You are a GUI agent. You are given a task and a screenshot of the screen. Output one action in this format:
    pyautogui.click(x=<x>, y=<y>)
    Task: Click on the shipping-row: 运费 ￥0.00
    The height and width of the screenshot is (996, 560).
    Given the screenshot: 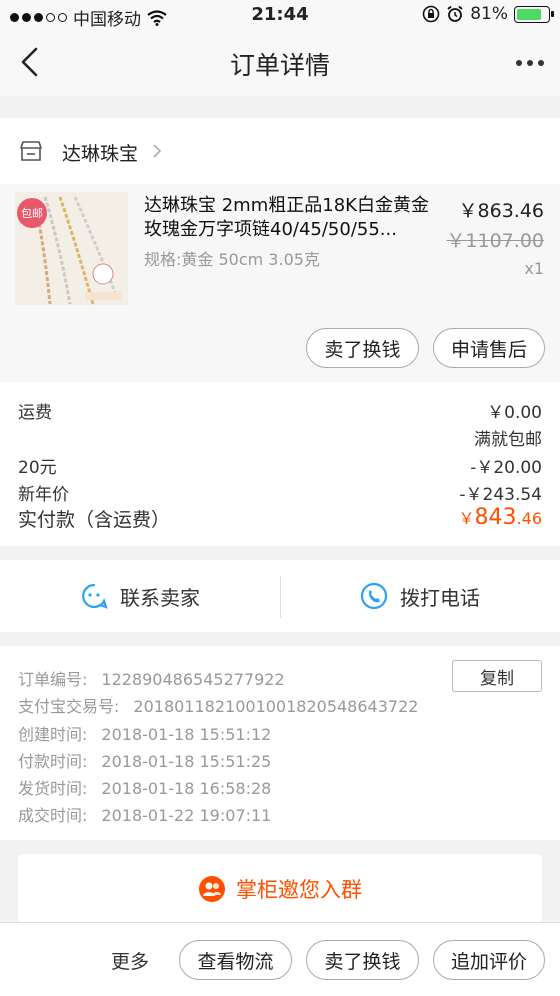 What is the action you would take?
    pyautogui.click(x=280, y=411)
    